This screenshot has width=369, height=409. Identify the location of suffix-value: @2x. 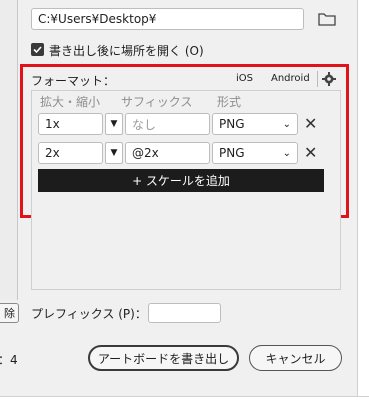
(145, 153).